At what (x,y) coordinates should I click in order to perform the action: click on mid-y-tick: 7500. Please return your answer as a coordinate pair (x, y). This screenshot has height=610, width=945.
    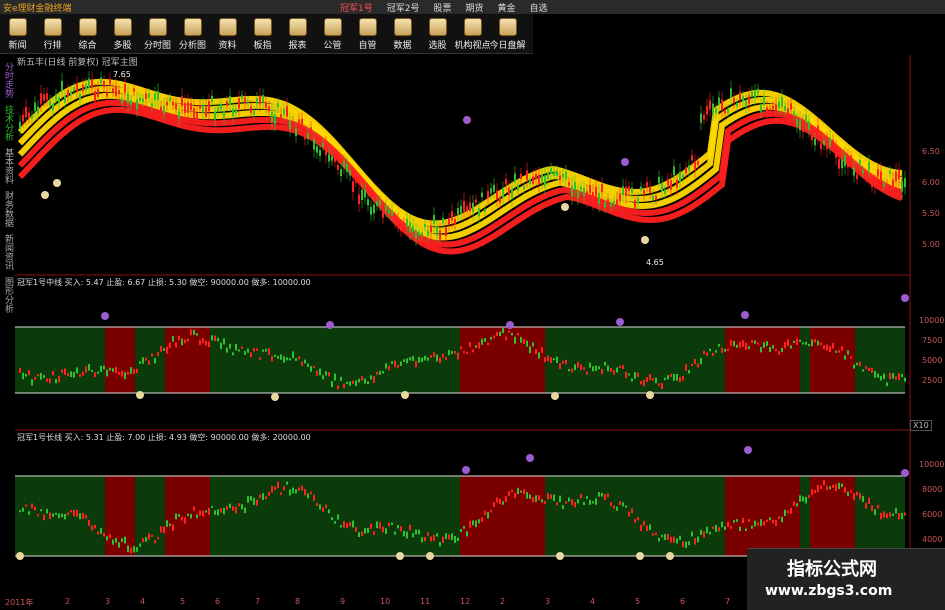
    Looking at the image, I should click on (932, 340).